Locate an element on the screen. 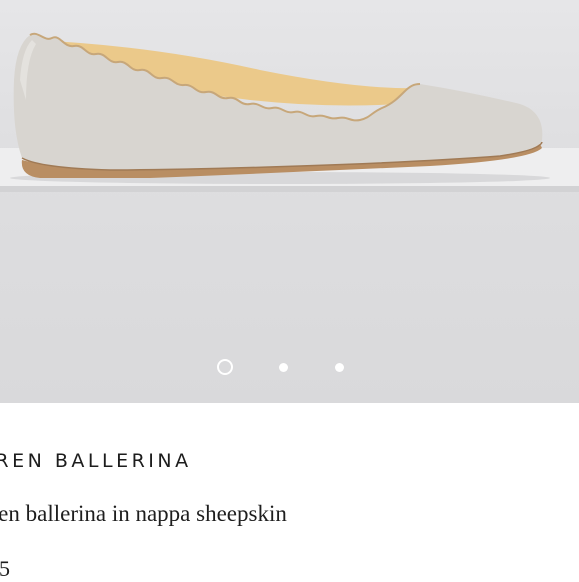 This screenshot has height=582, width=579. shelf-edge is located at coordinates (289, 189).